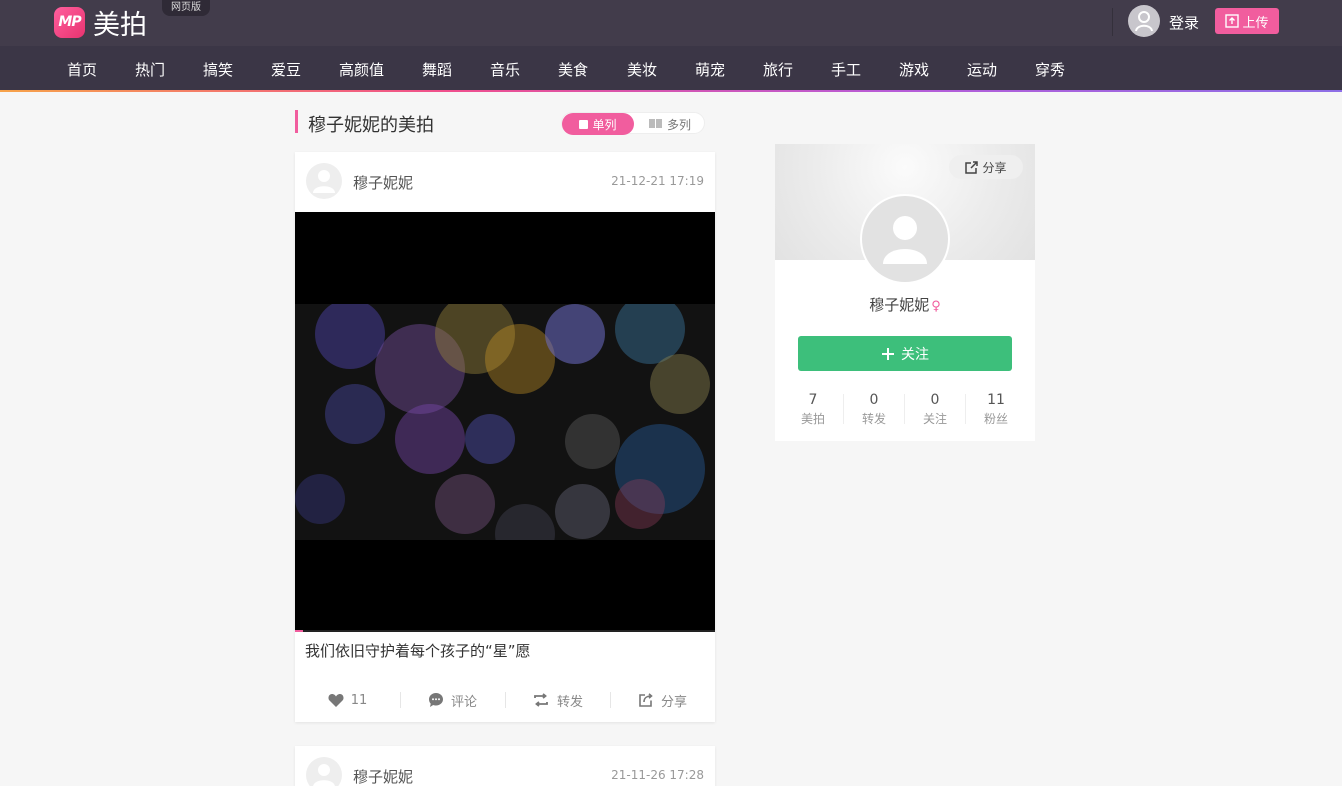 Image resolution: width=1342 pixels, height=786 pixels. I want to click on nav-item-food: 美食, so click(573, 69).